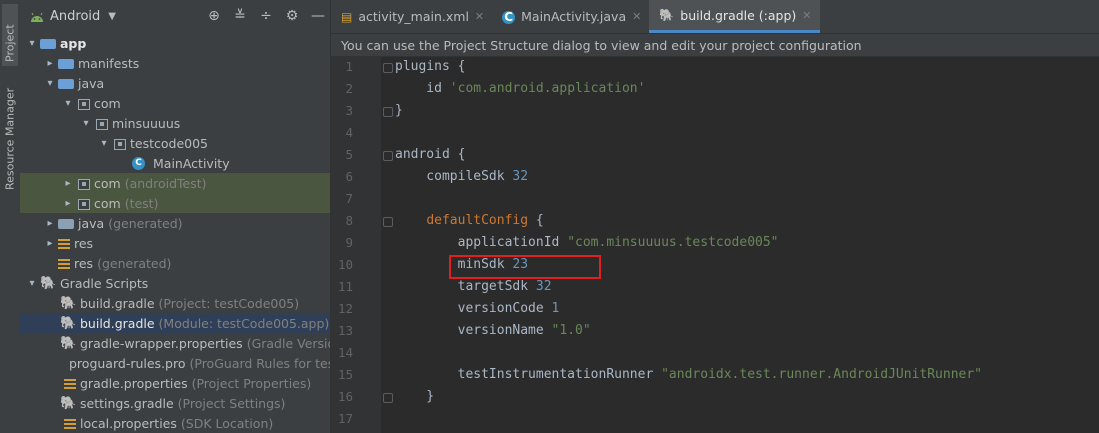 Image resolution: width=1099 pixels, height=433 pixels. I want to click on project-panel-header: Android ▼ ⊕ ≚ ÷ ⚙ —, so click(175, 16).